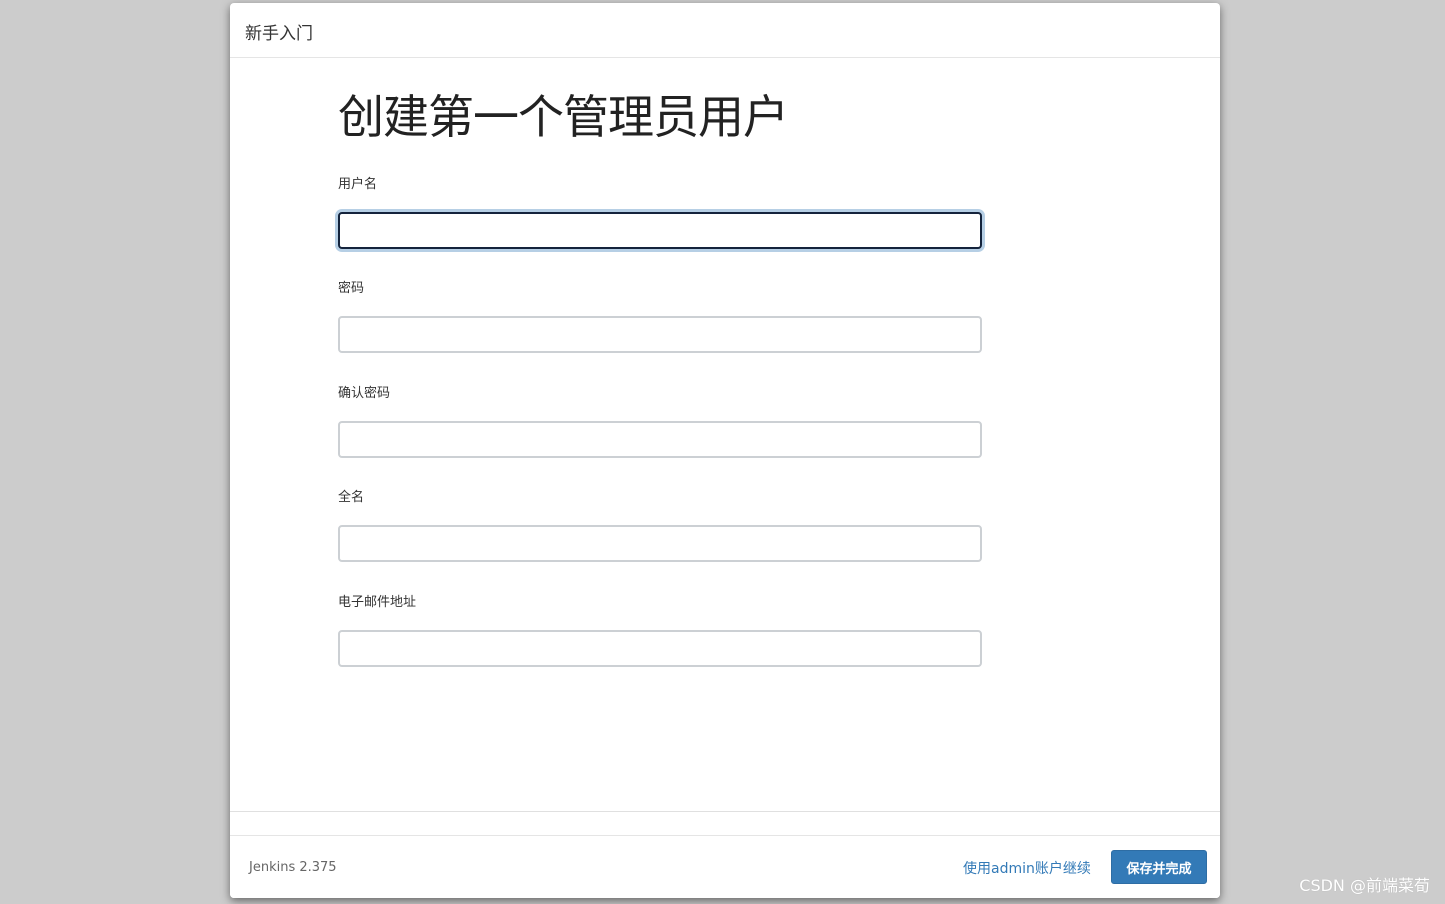 The height and width of the screenshot is (904, 1445). I want to click on password-input, so click(660, 334).